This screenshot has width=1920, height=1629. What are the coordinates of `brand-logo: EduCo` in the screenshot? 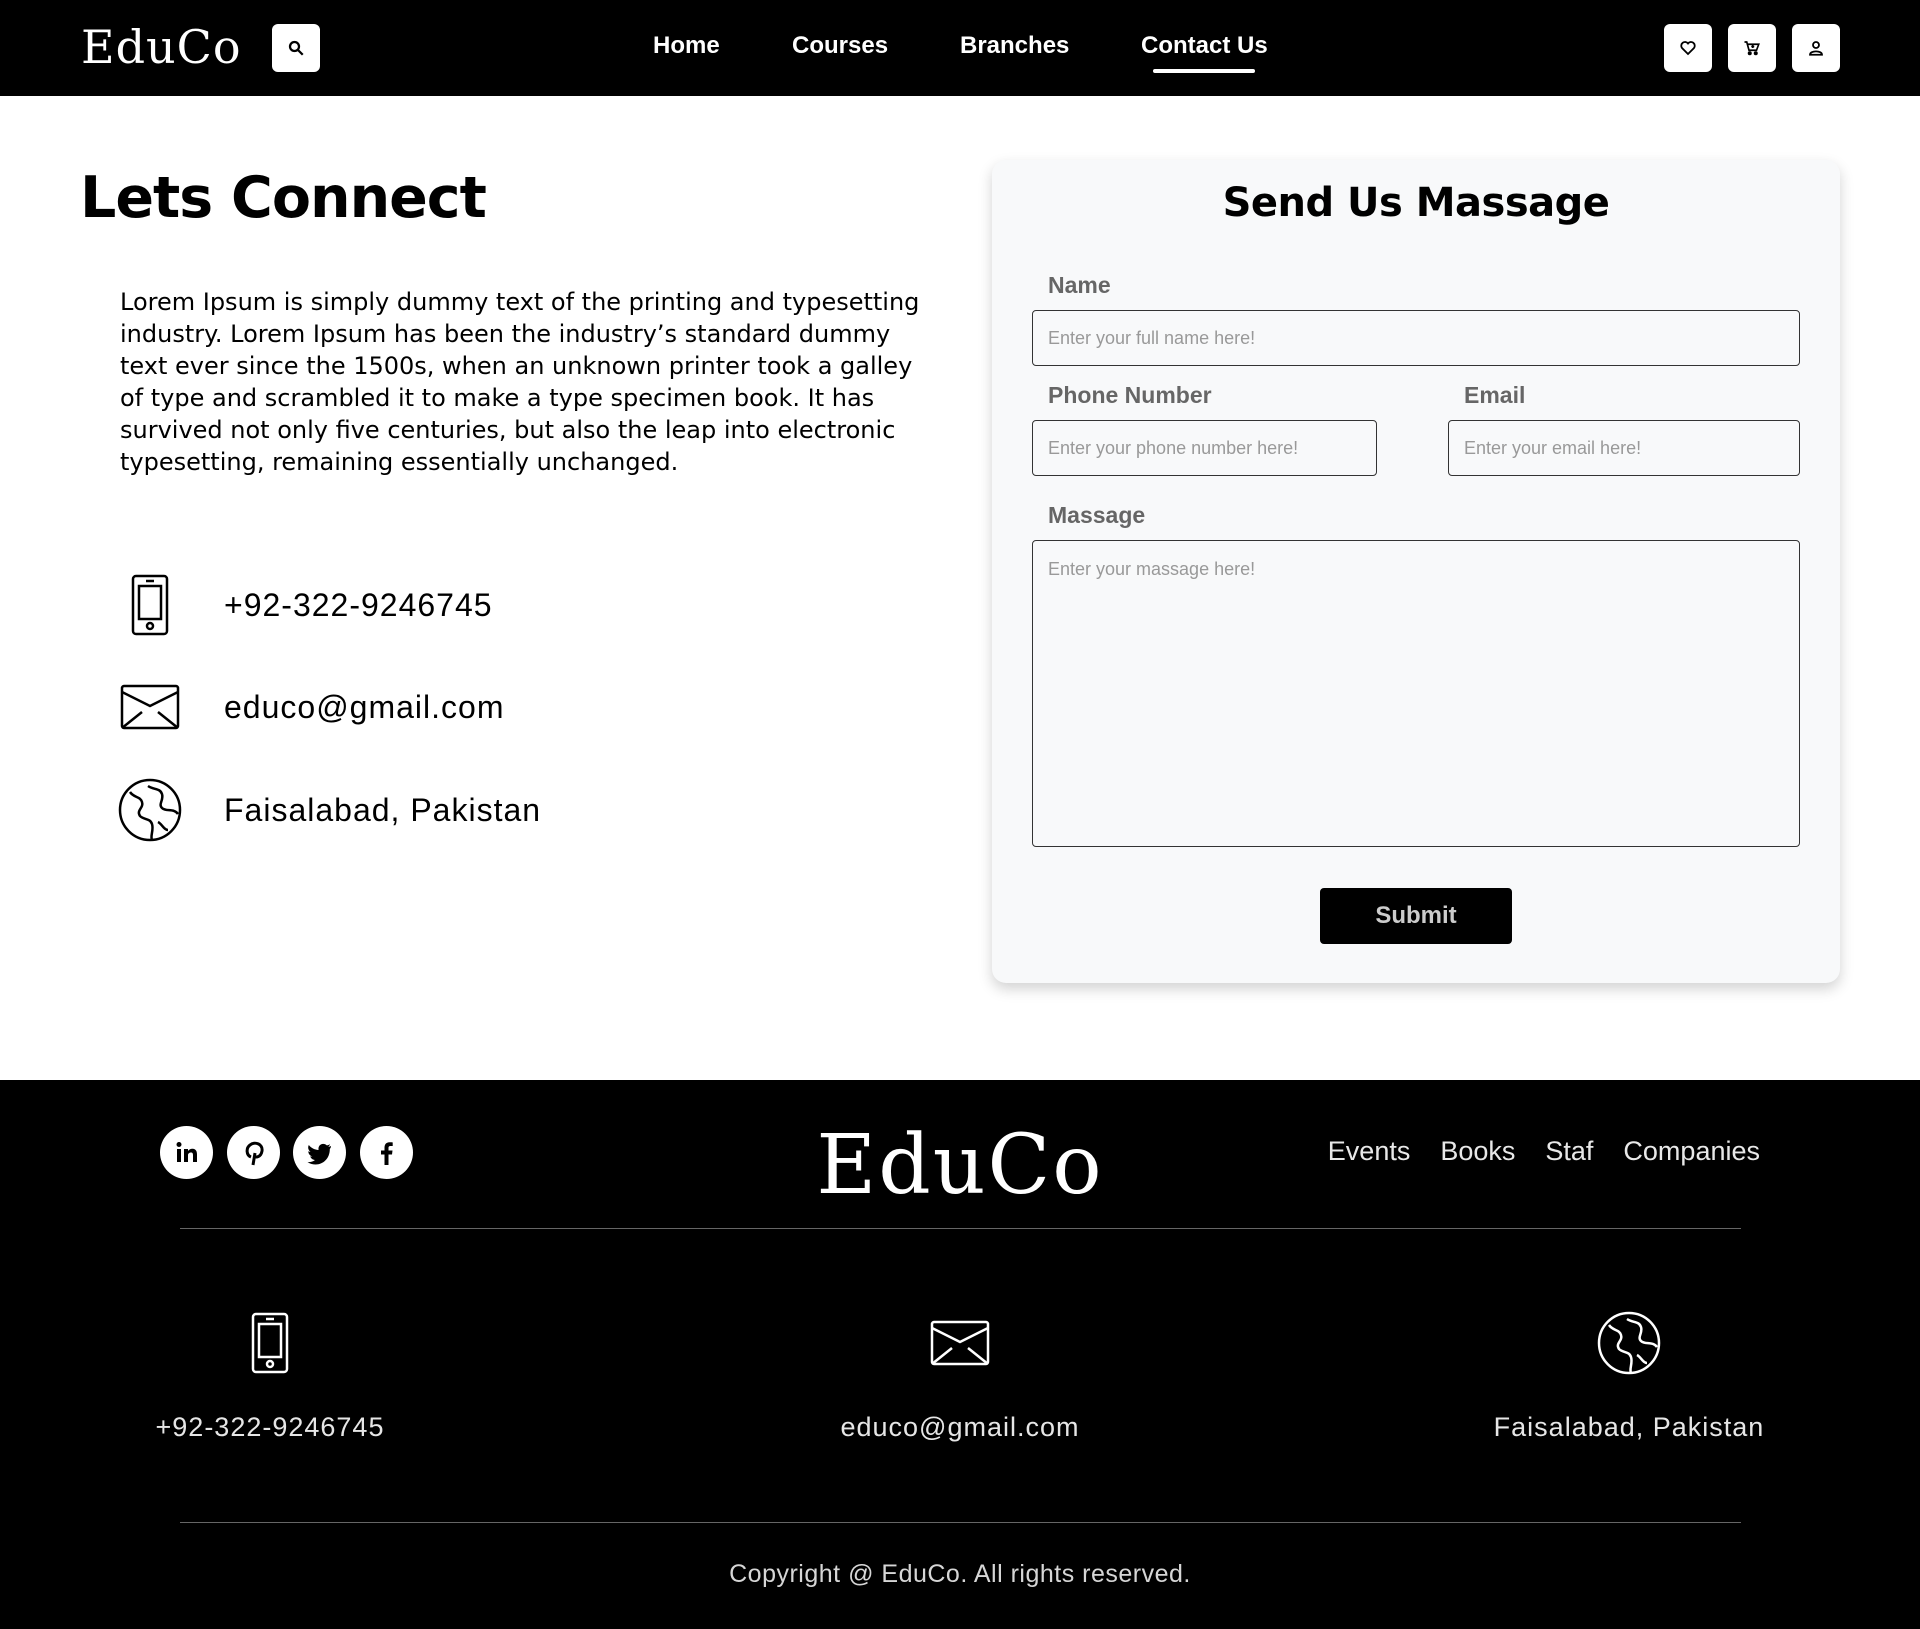 It's located at (161, 47).